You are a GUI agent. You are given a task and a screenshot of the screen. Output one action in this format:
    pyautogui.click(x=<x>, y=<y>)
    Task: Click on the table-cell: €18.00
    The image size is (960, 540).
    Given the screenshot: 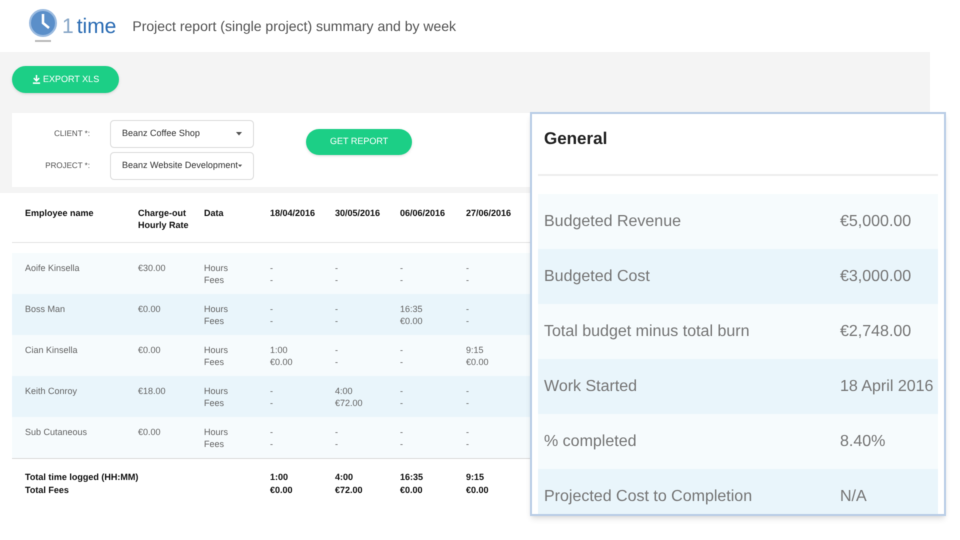 What is the action you would take?
    pyautogui.click(x=152, y=391)
    